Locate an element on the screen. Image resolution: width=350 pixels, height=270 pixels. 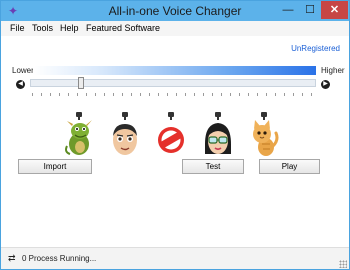
minimize-button: — is located at coordinates (288, 10).